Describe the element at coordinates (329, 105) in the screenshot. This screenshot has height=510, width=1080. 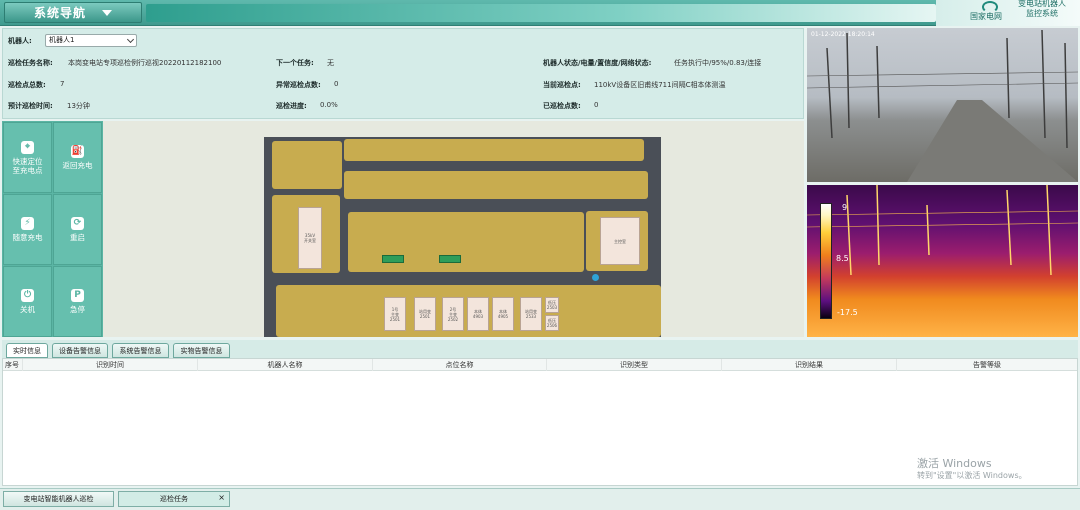
I see `progress-value: 0.0%` at that location.